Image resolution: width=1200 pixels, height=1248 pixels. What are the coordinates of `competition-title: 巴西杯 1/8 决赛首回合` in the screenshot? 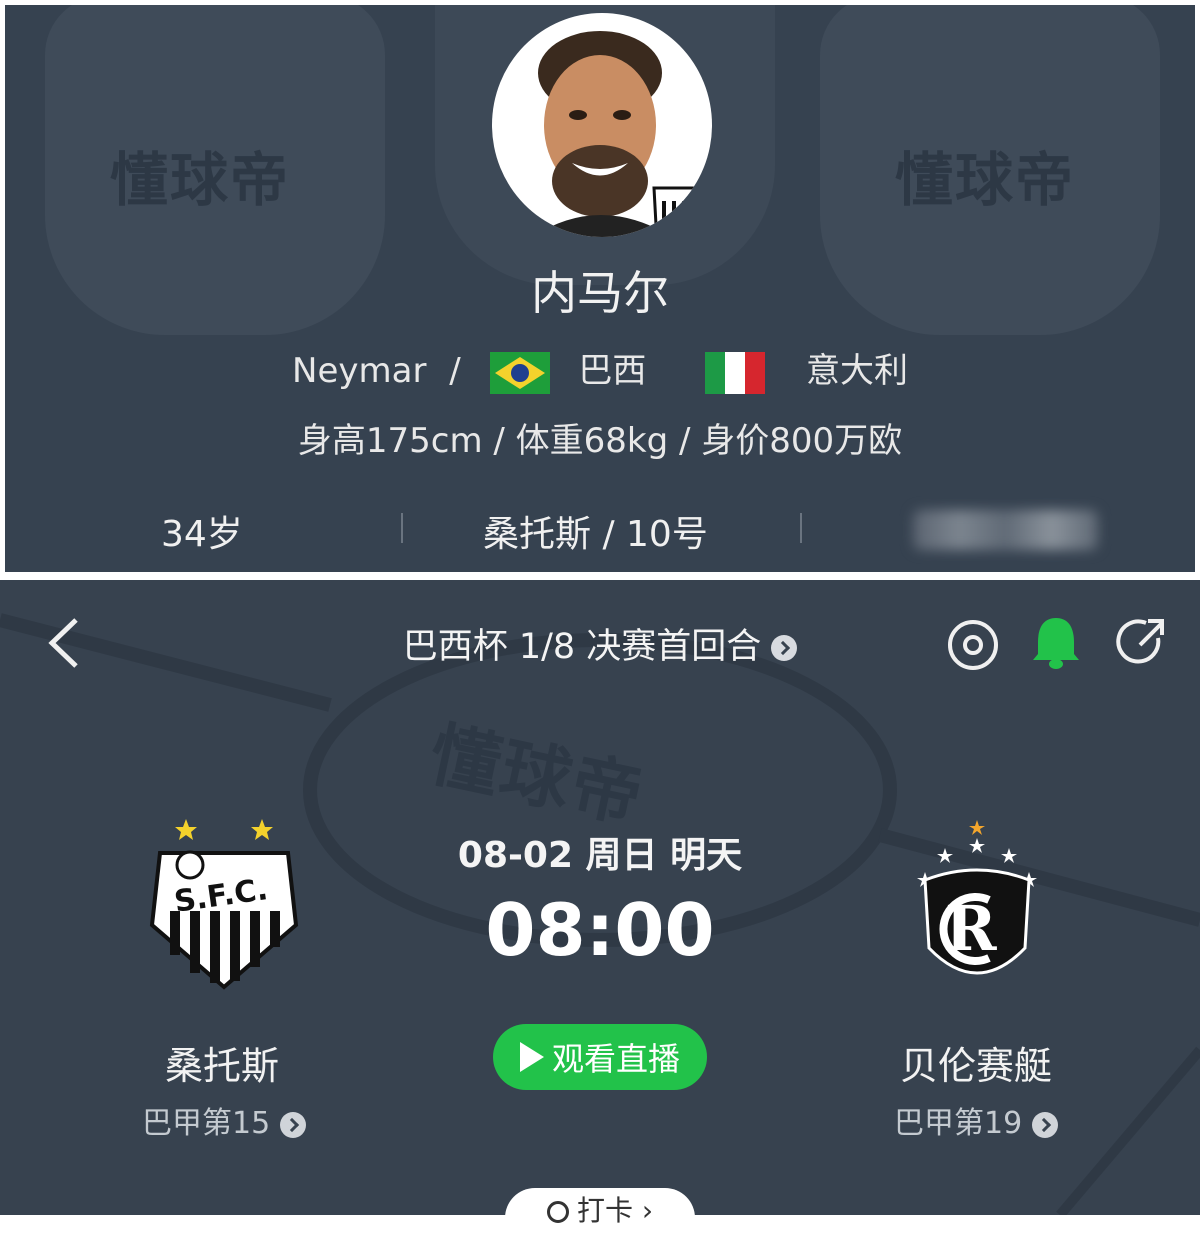 It's located at (600, 643).